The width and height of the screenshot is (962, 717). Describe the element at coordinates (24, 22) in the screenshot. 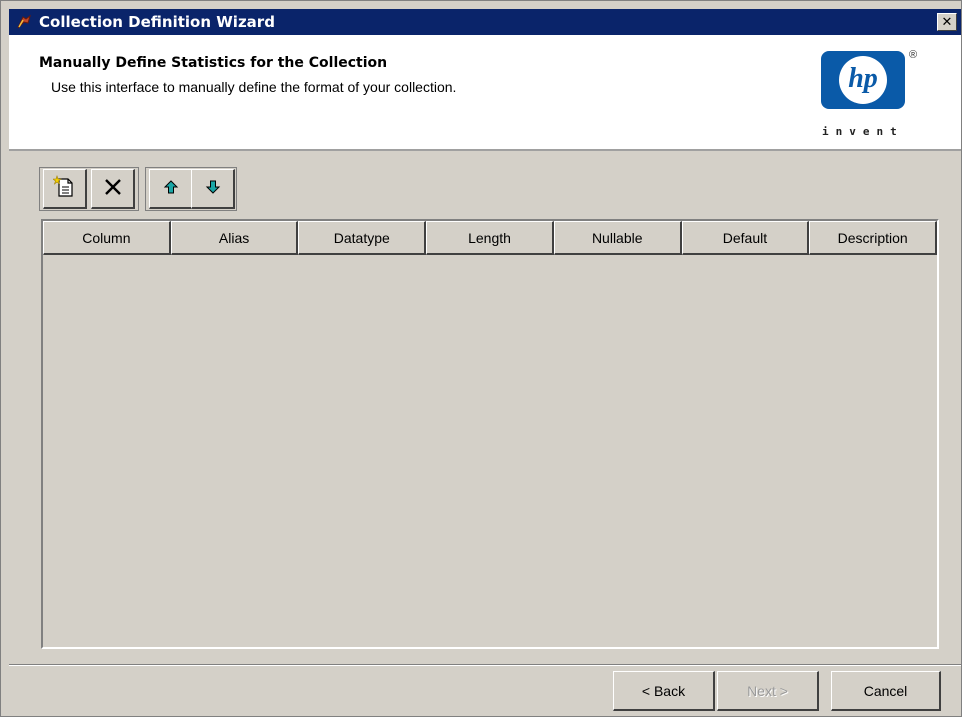

I see `app-icon` at that location.